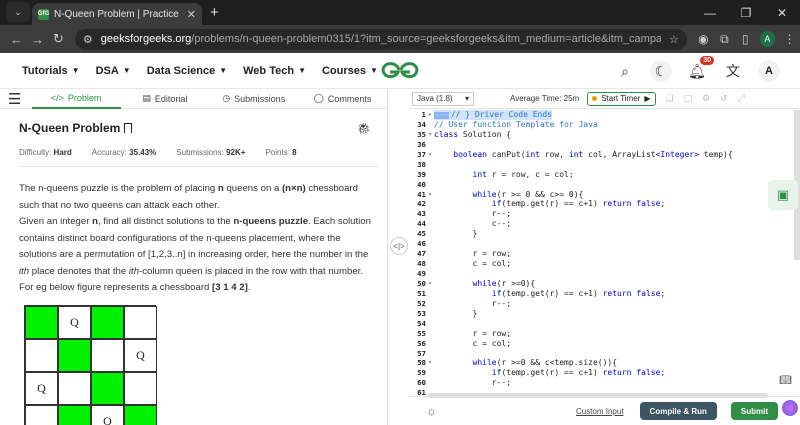 Image resolution: width=800 pixels, height=425 pixels. I want to click on code-line: 41 ▾ while(r >= 0 && c>= 0){, so click(604, 195).